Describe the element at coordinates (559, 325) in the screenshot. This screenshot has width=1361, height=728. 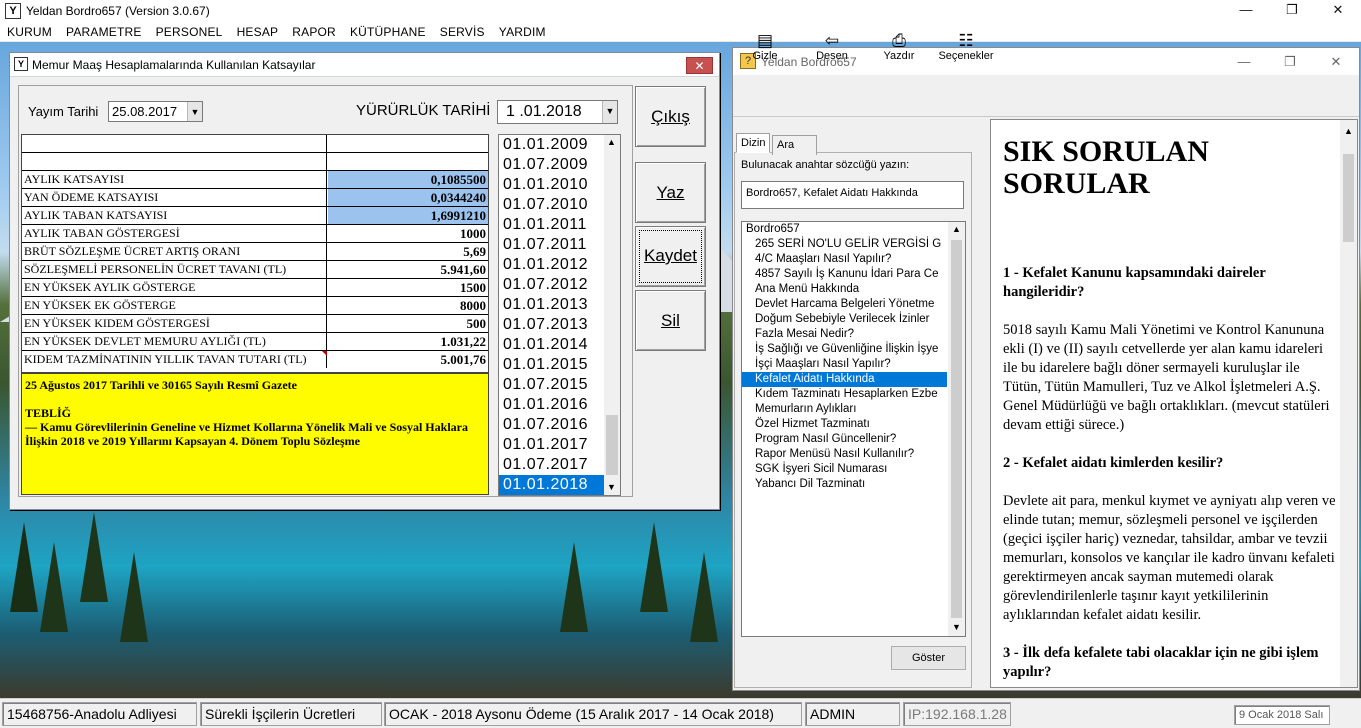
I see `list-item: 01.07.2013` at that location.